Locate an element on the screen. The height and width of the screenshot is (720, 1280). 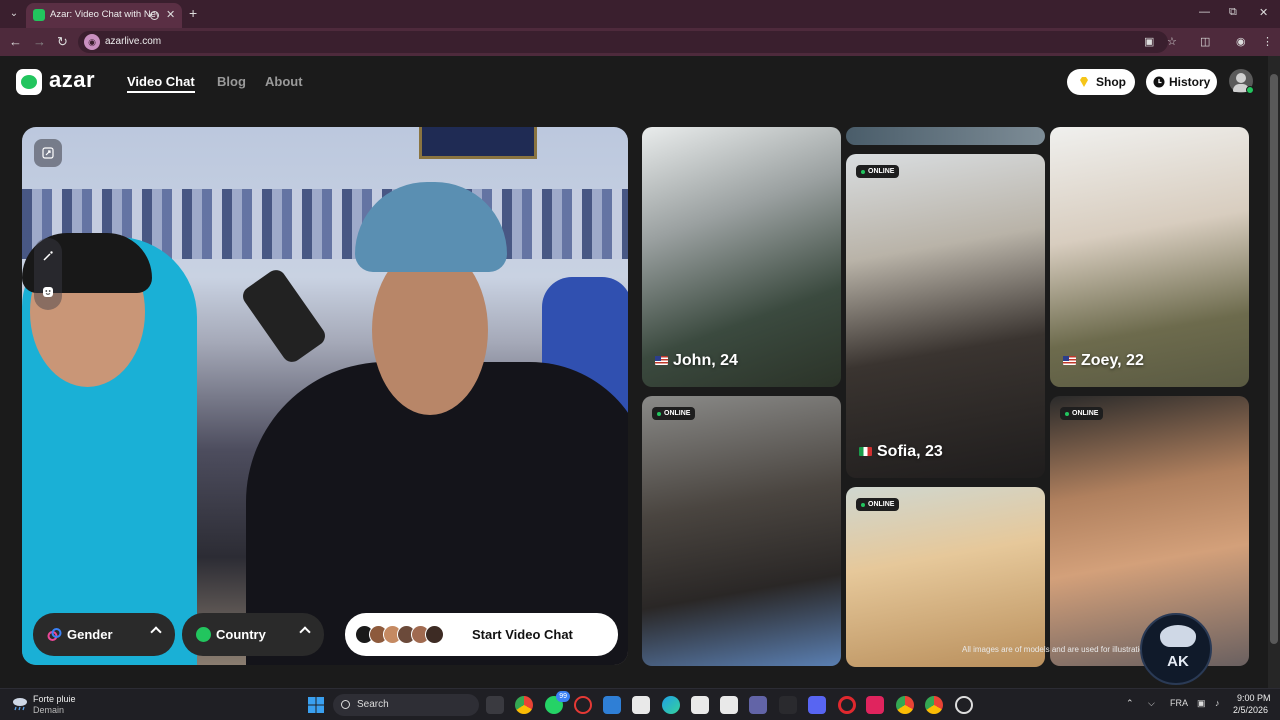
show-hidden-icons-chevron-icon: ⌃ is located at coordinates (1130, 703).